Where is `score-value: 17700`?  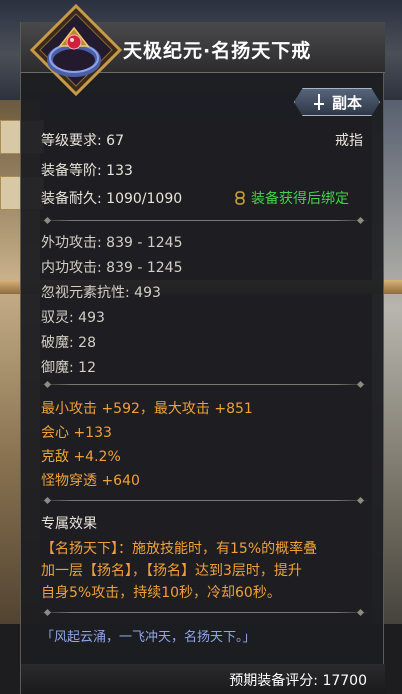
score-value: 17700 is located at coordinates (344, 681).